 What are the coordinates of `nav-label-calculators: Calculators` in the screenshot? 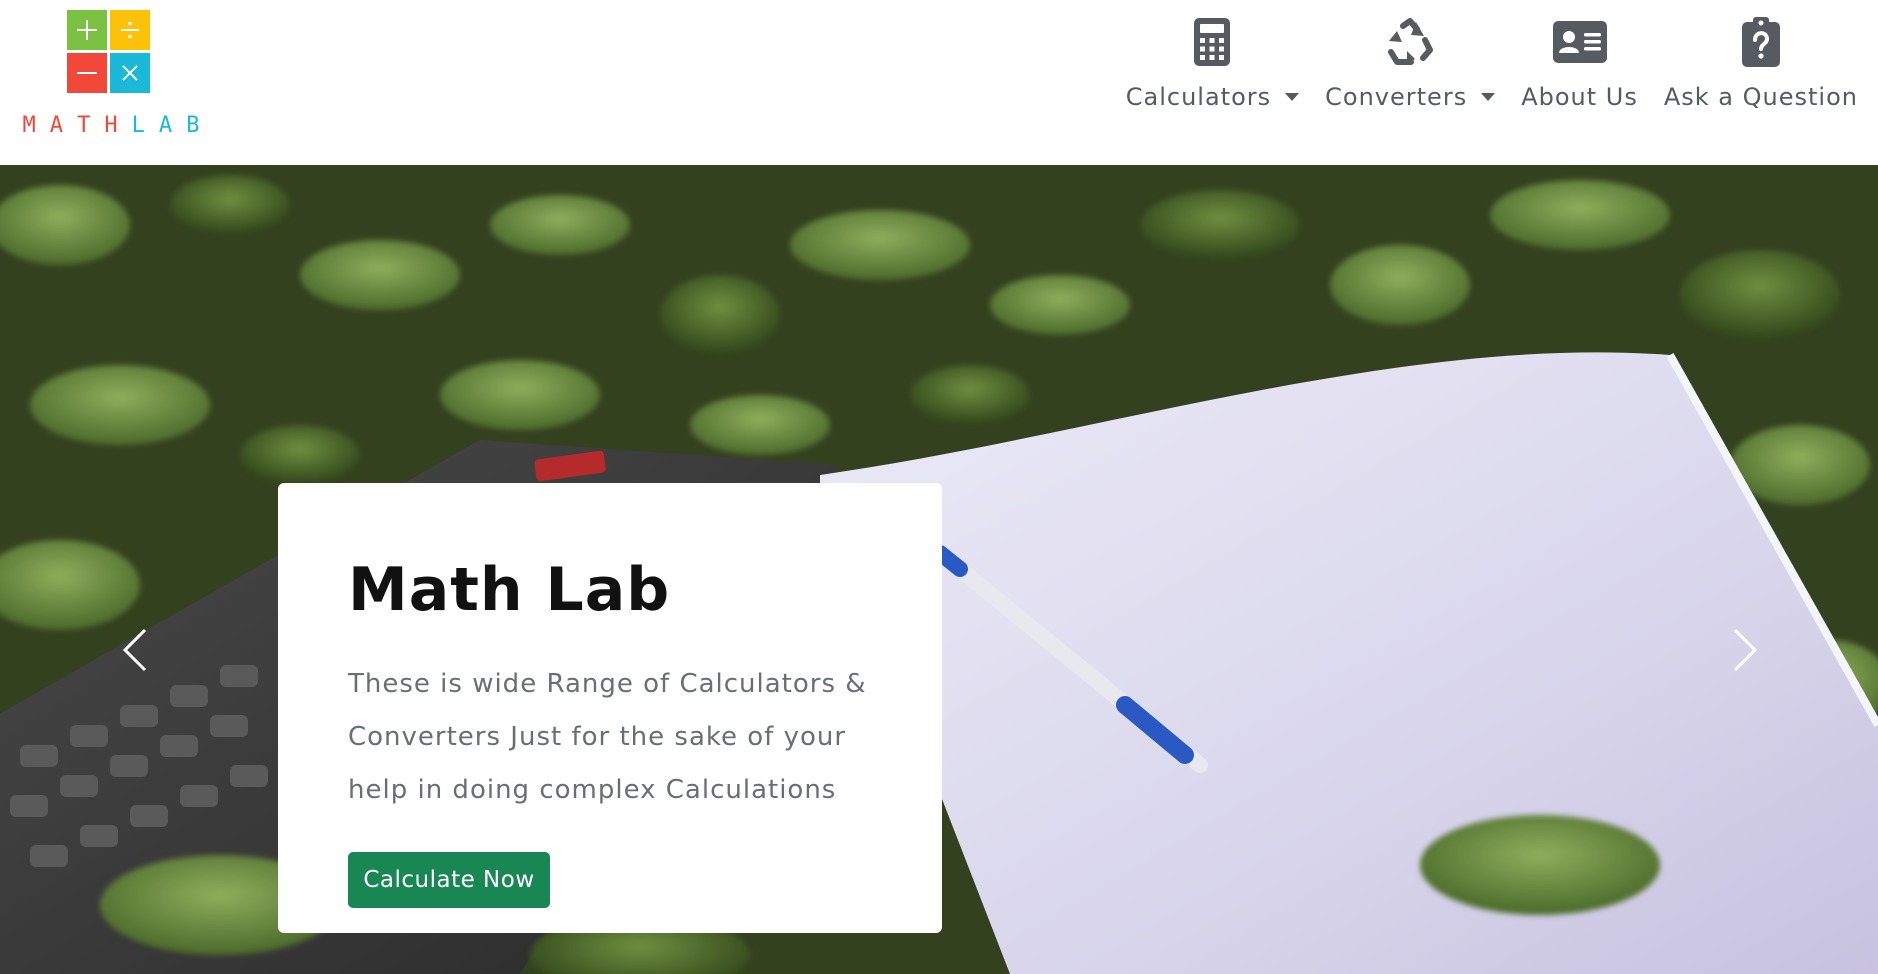 It's located at (1198, 97).